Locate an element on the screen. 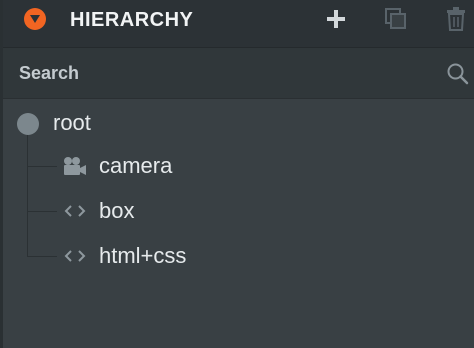 The image size is (474, 348). trash-icon is located at coordinates (456, 19).